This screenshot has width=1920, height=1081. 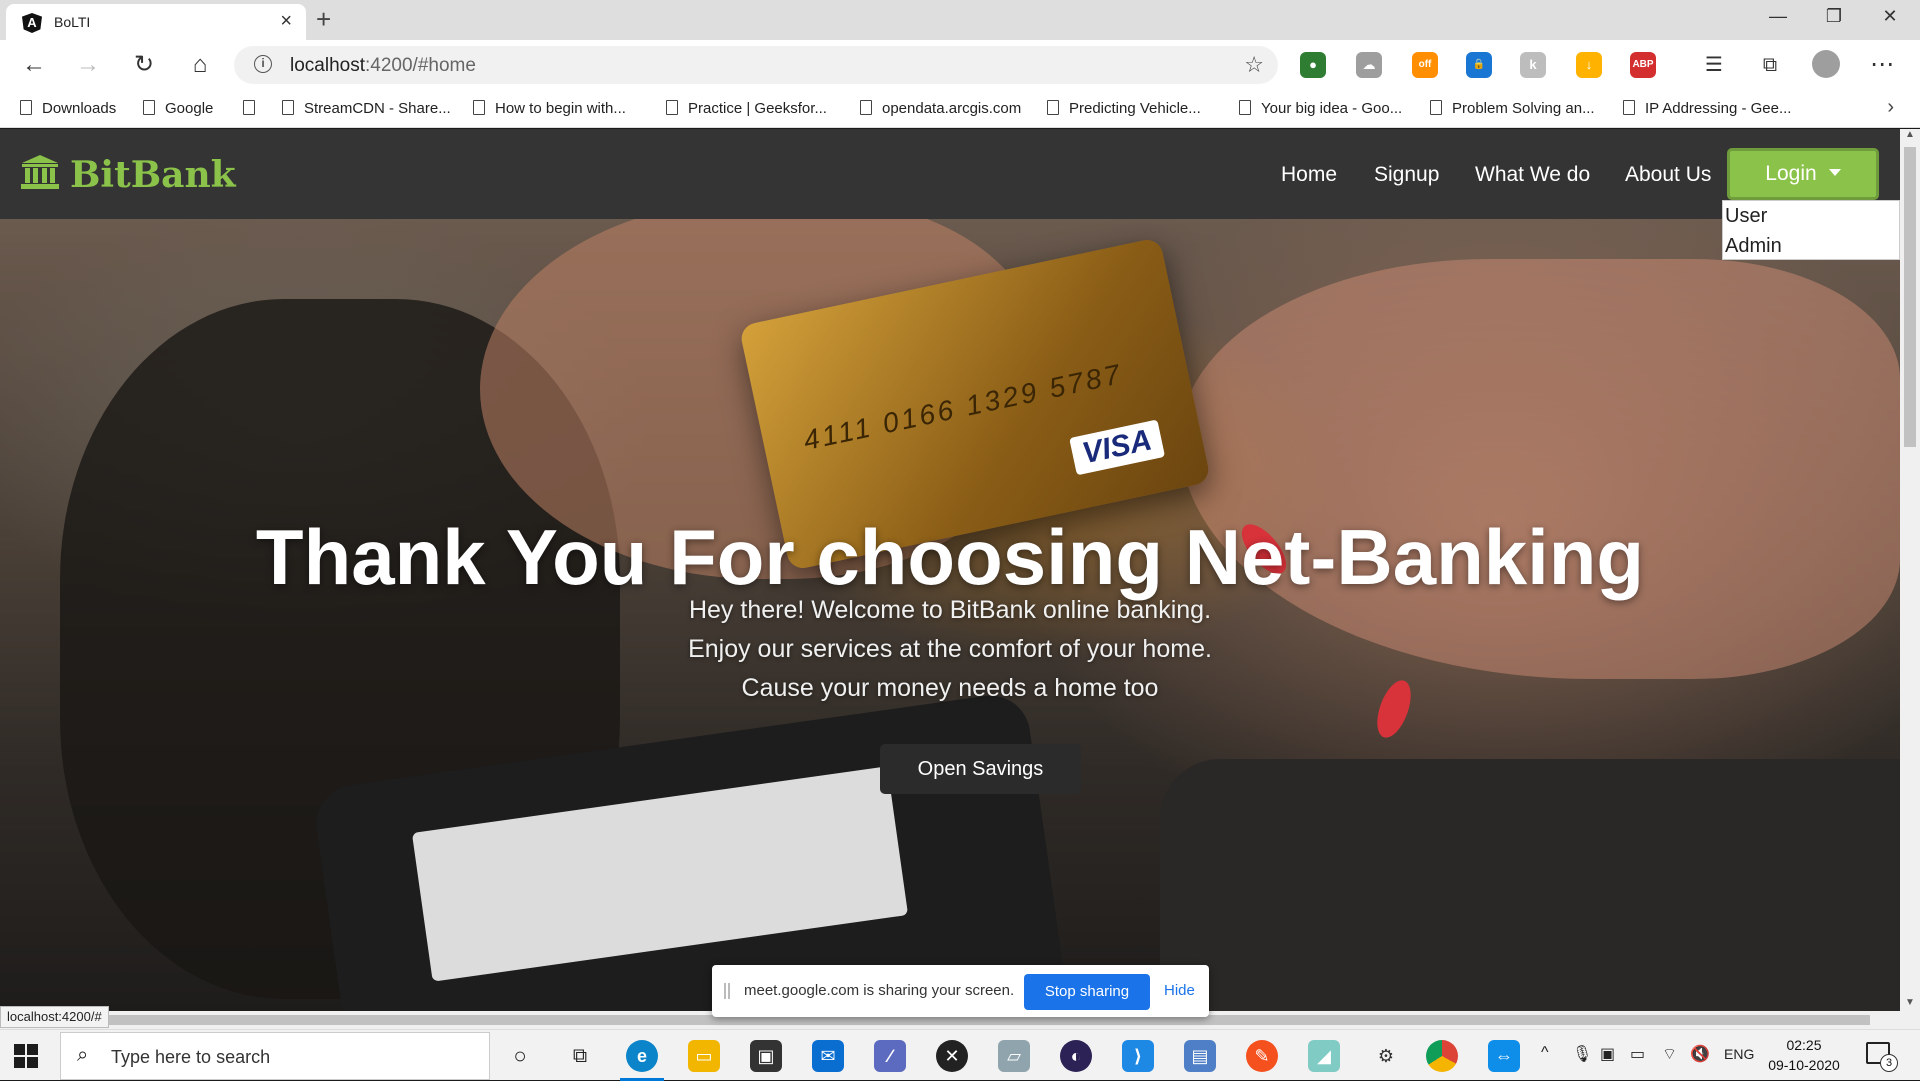 I want to click on eclipse-icon: ◐, so click(x=1076, y=1056).